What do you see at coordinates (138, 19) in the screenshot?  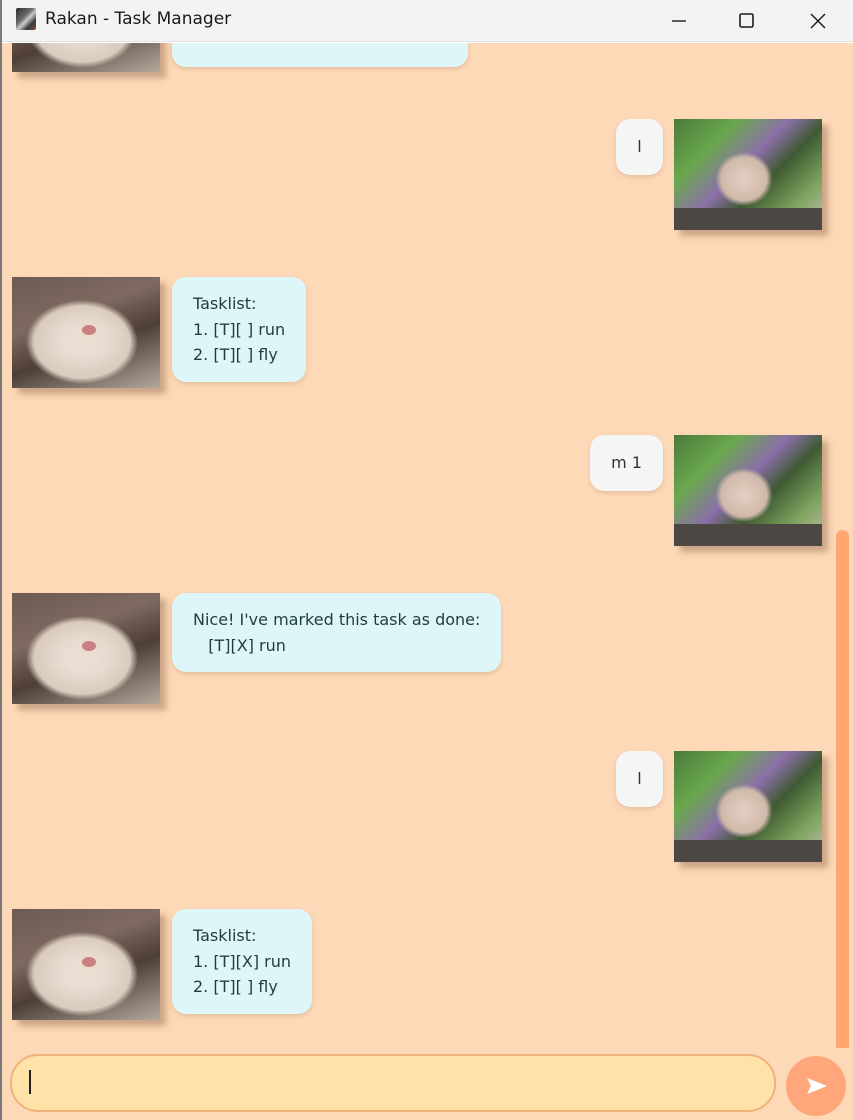 I see `window-title: Rakan - Task Manager` at bounding box center [138, 19].